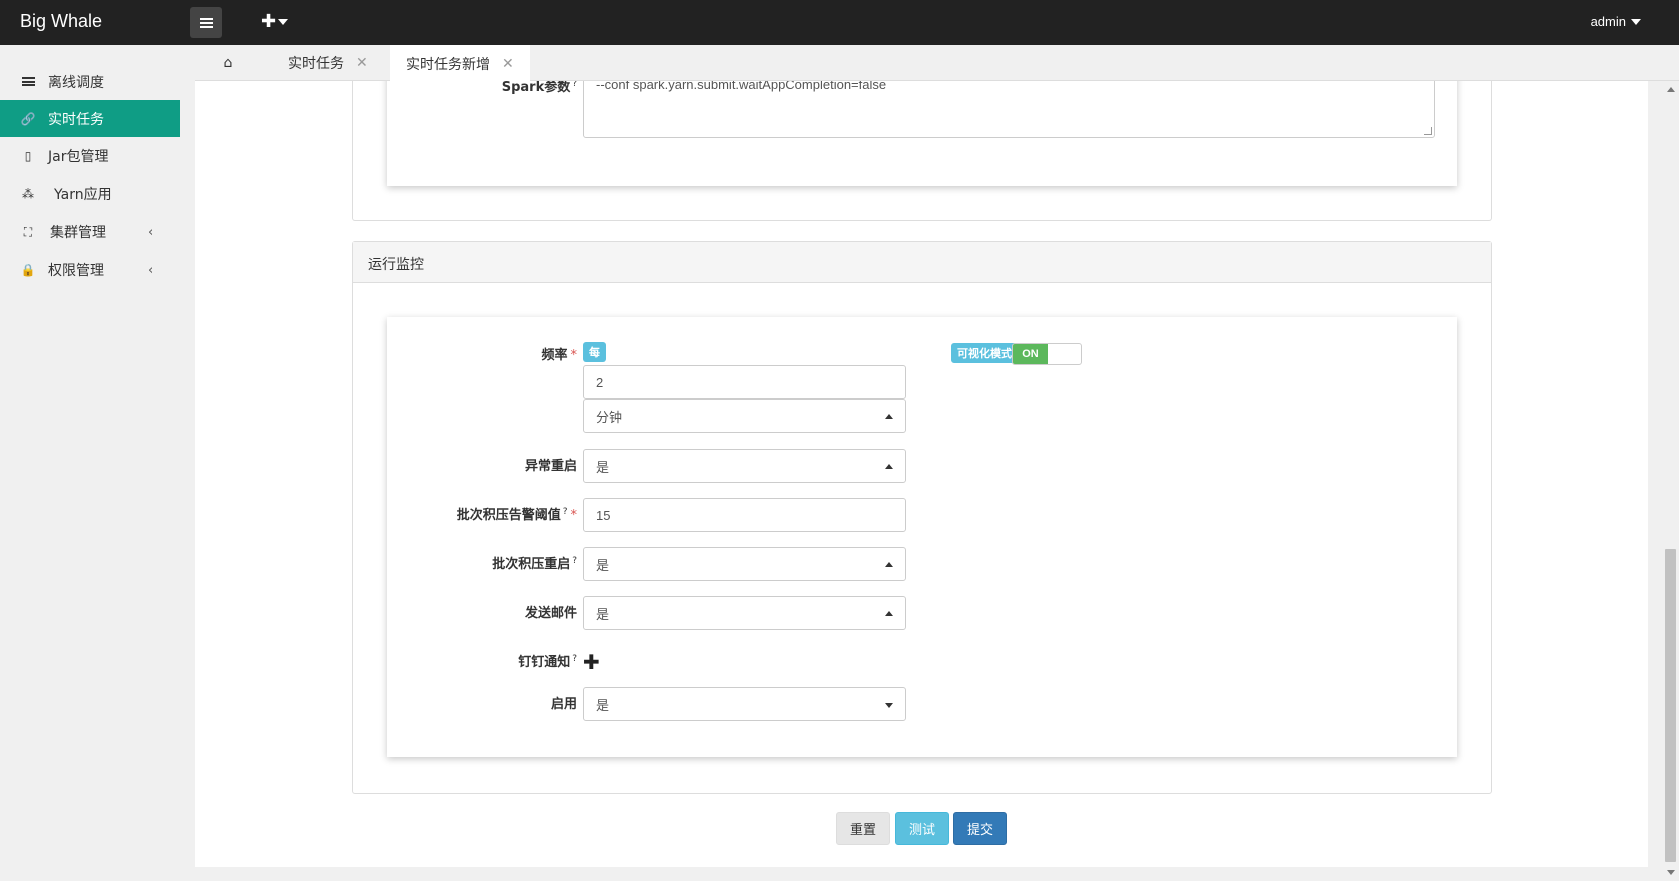  Describe the element at coordinates (594, 352) in the screenshot. I see `every-badge: 每` at that location.